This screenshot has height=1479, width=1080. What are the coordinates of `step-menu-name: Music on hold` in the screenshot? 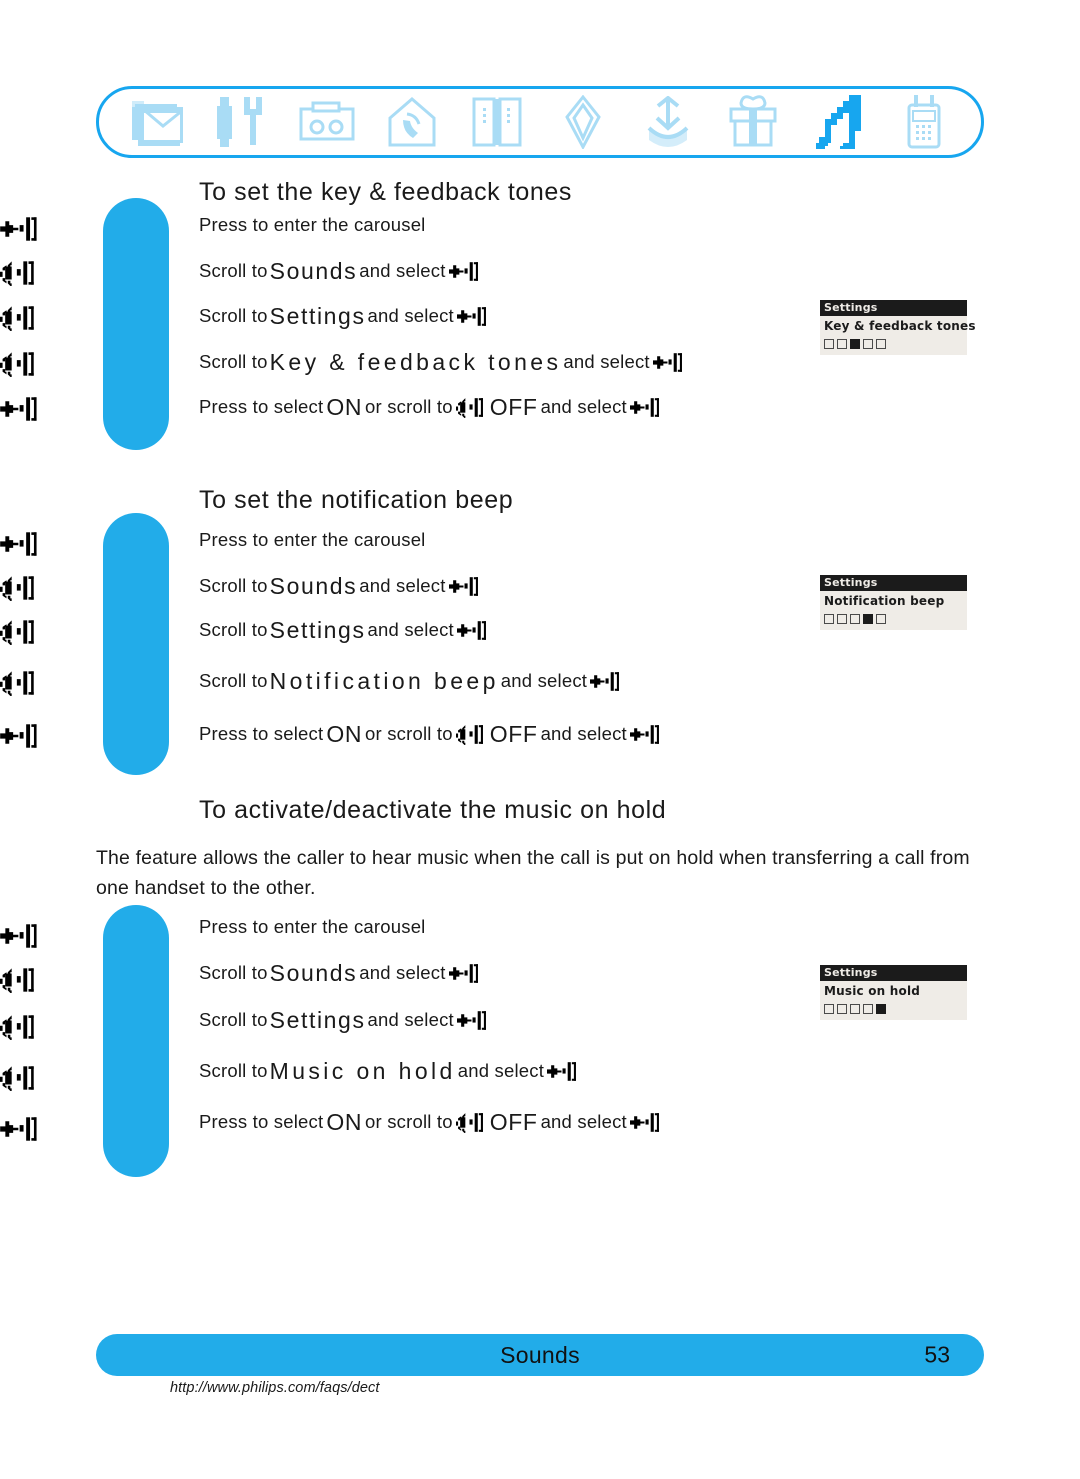 It's located at (362, 1071).